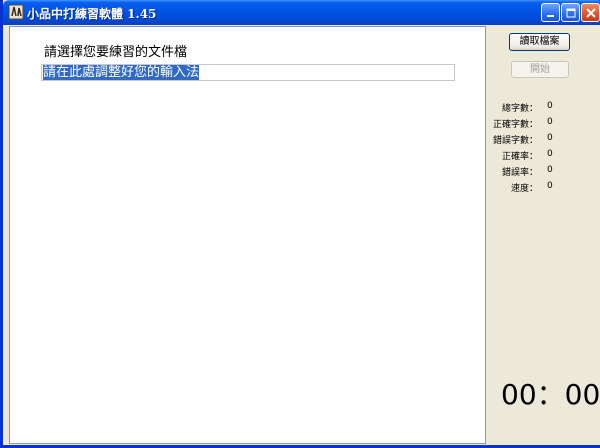  I want to click on close-icon, so click(591, 13).